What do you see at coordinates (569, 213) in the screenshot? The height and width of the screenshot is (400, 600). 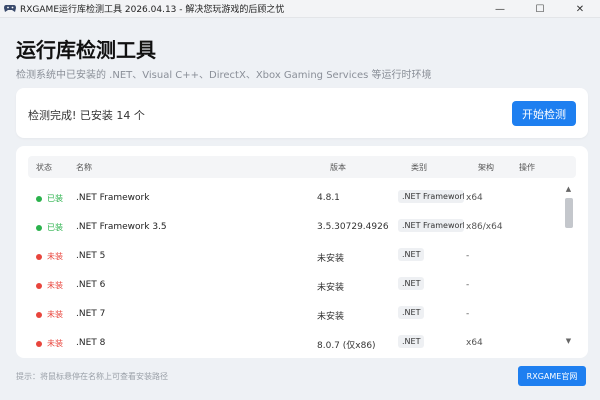 I see `scrollbar-thumb` at bounding box center [569, 213].